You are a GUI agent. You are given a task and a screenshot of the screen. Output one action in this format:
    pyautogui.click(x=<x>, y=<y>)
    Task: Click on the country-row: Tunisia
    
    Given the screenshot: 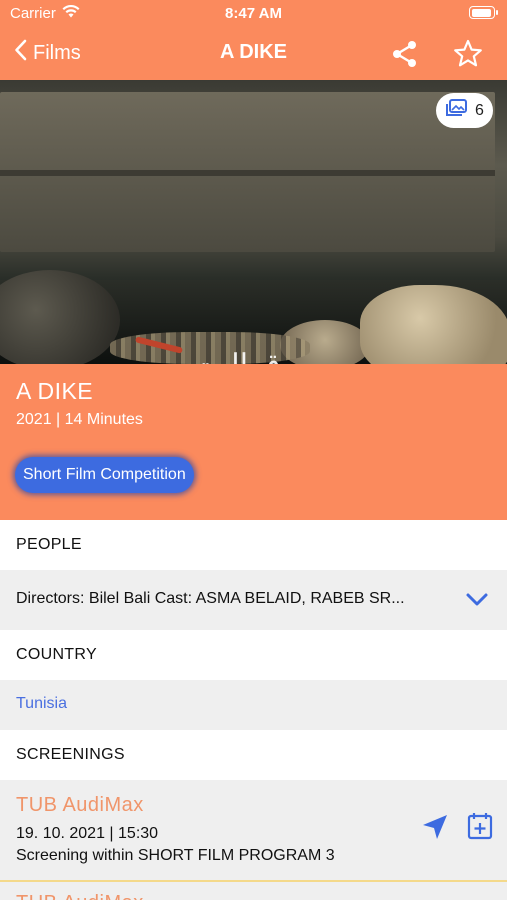 What is the action you would take?
    pyautogui.click(x=253, y=705)
    